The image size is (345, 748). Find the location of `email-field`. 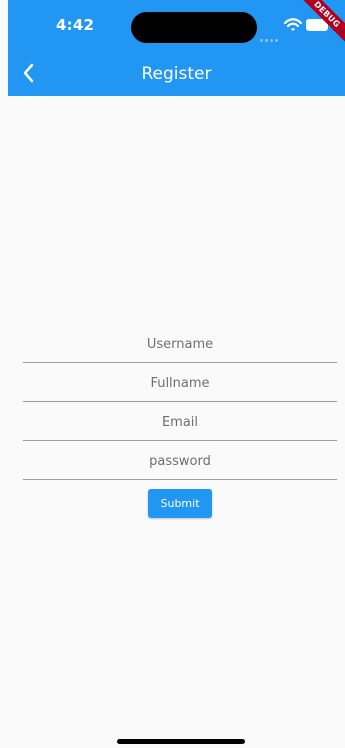

email-field is located at coordinates (180, 423).